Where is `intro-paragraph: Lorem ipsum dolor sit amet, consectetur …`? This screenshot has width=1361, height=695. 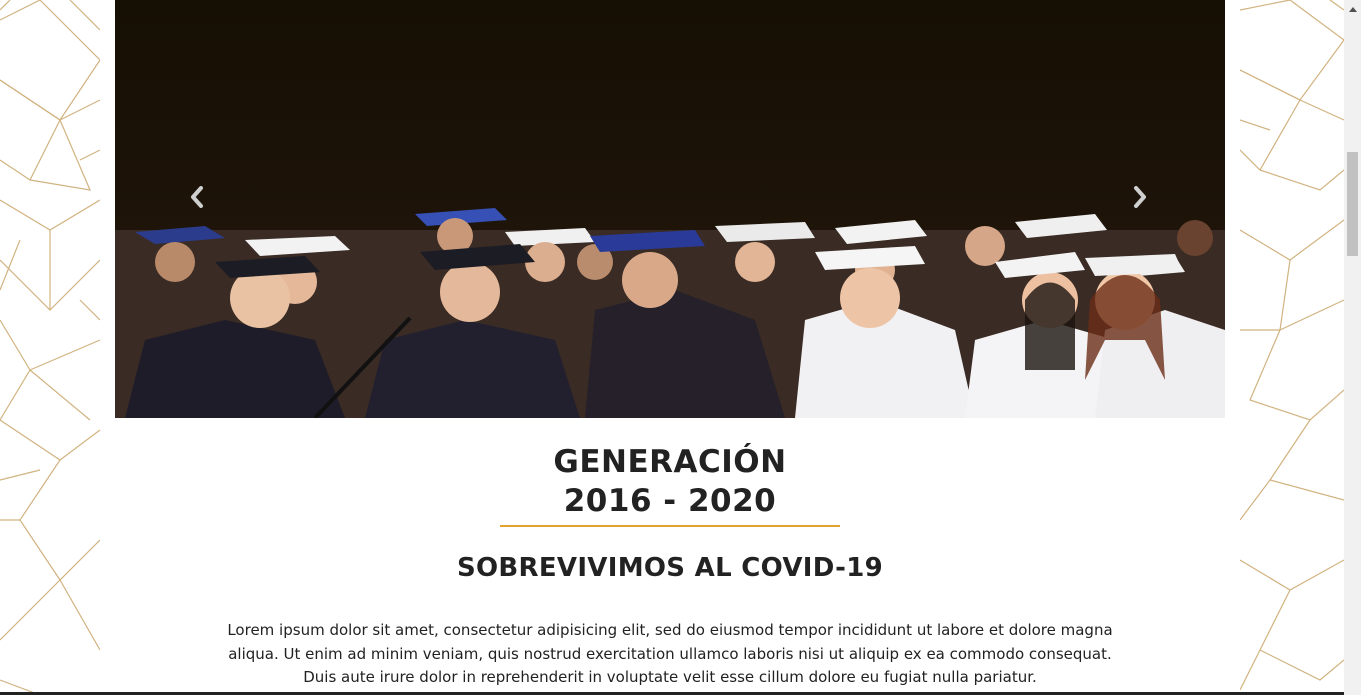 intro-paragraph: Lorem ipsum dolor sit amet, consectetur … is located at coordinates (670, 653).